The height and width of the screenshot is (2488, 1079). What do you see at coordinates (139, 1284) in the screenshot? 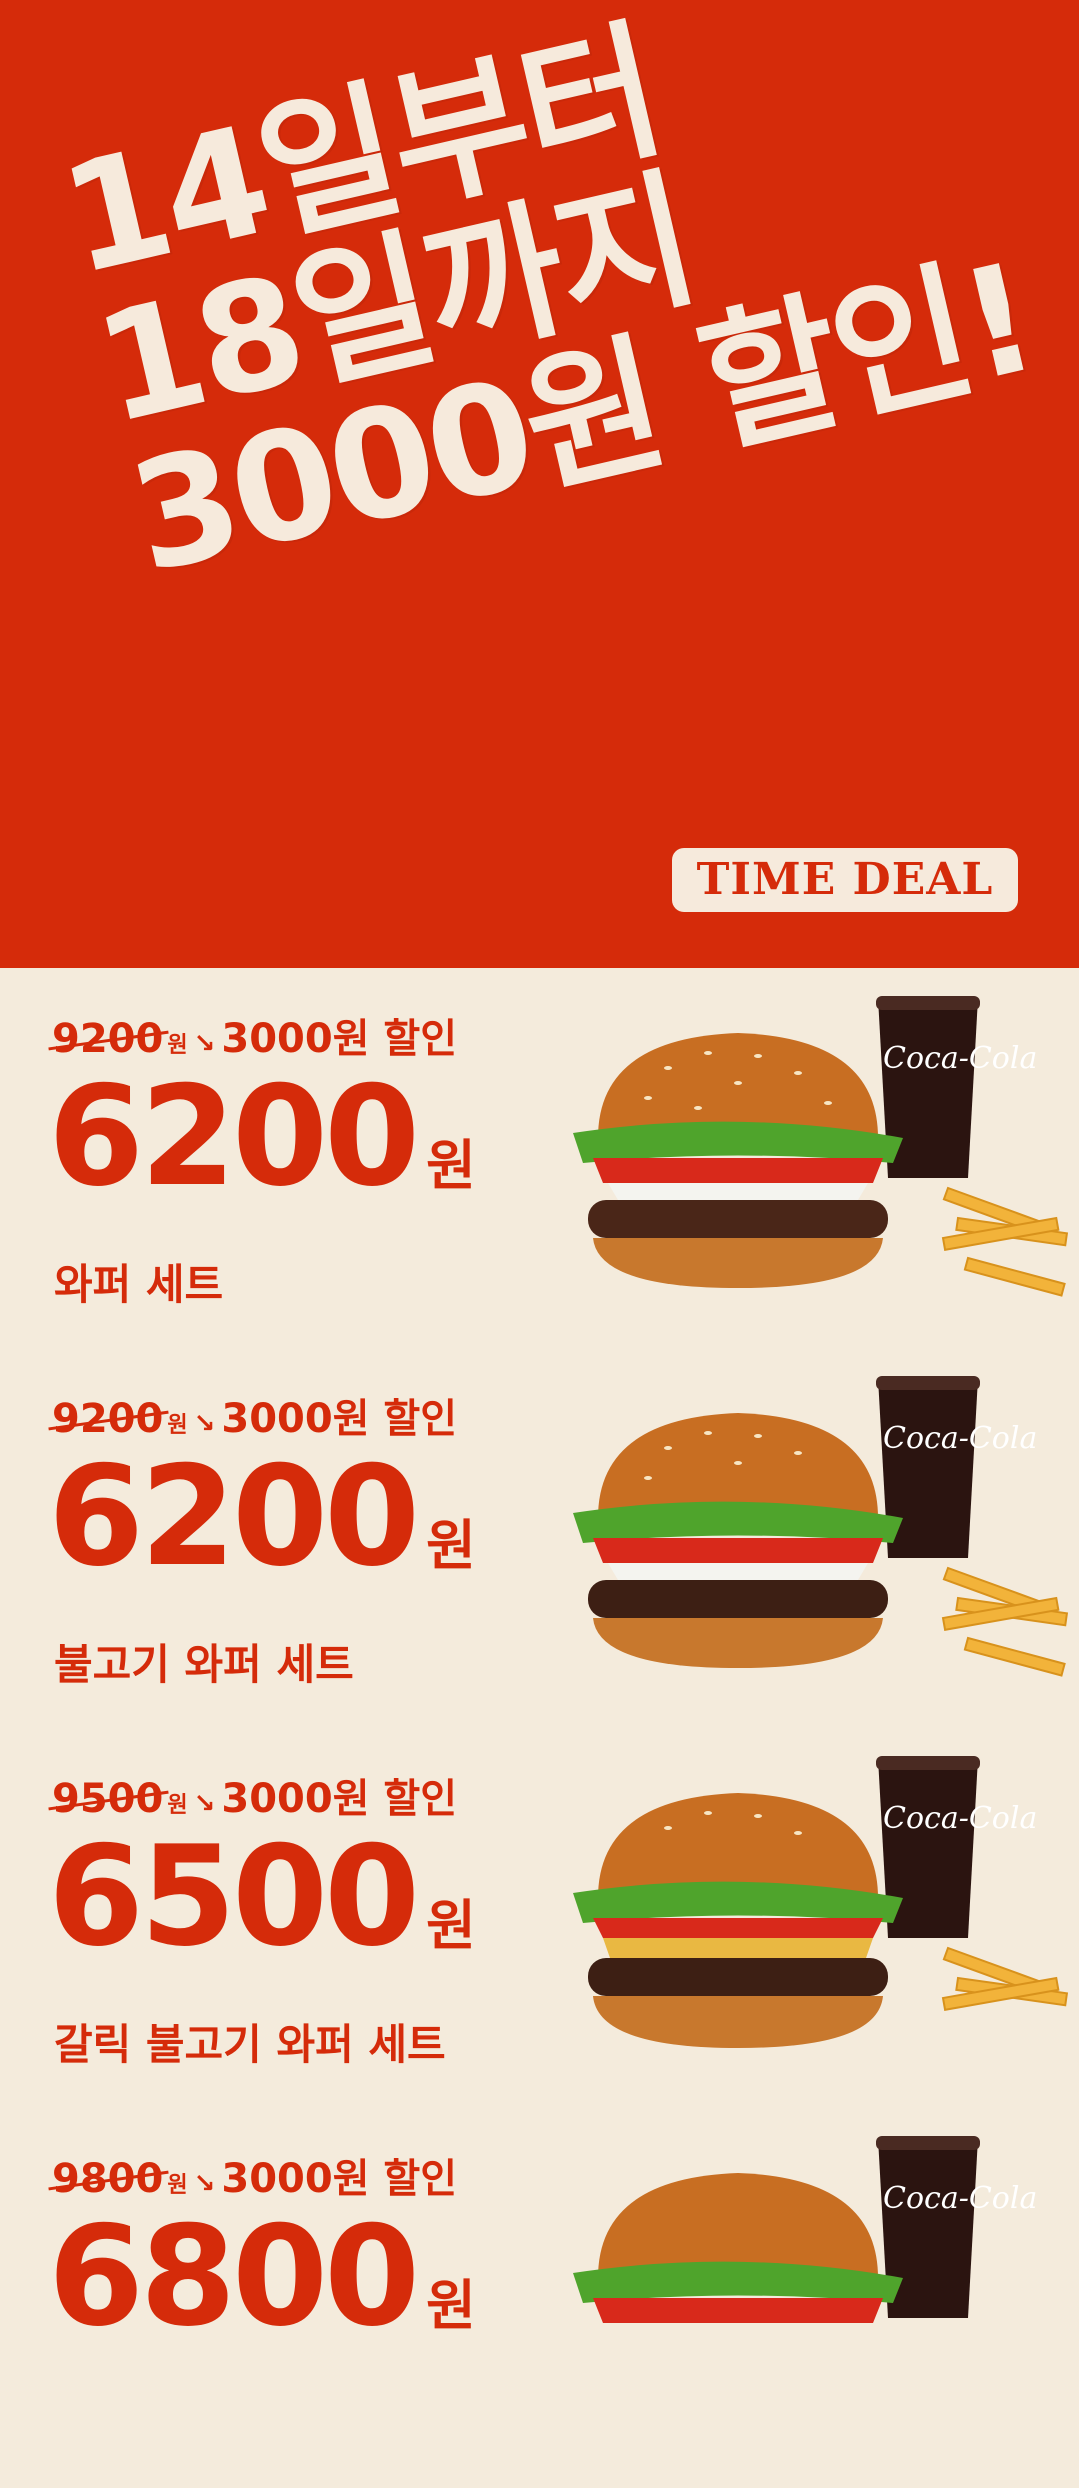
I see `product-name: 와퍼 세트` at bounding box center [139, 1284].